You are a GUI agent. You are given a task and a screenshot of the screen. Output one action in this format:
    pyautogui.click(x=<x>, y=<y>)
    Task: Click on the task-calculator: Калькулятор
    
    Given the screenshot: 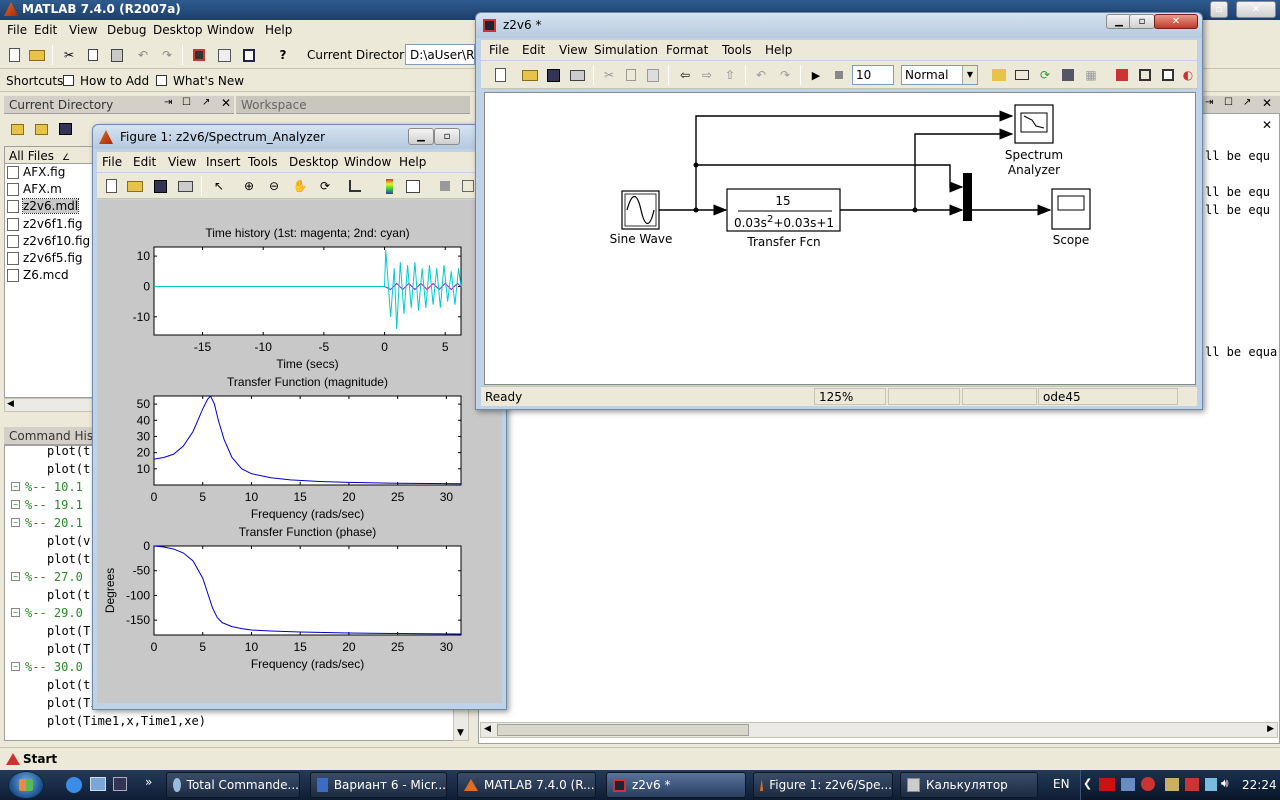 What is the action you would take?
    pyautogui.click(x=969, y=785)
    